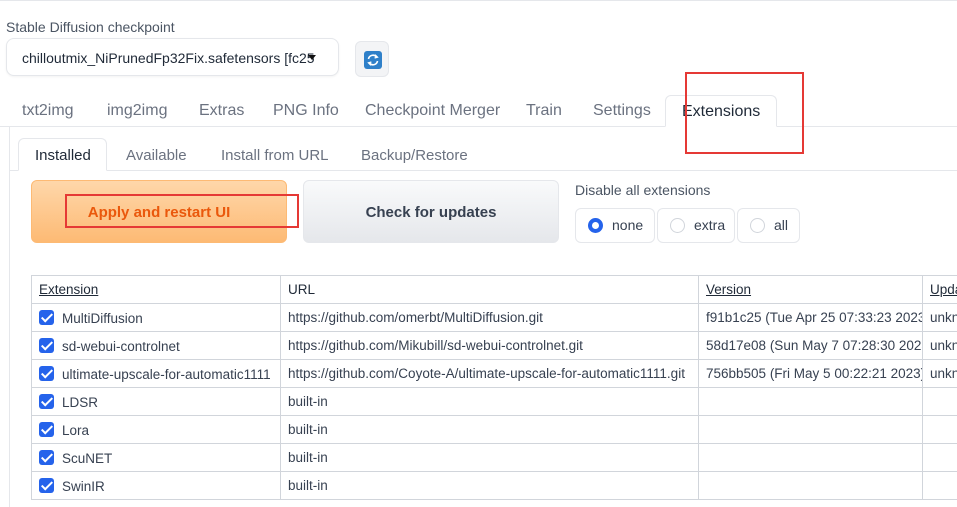 Image resolution: width=957 pixels, height=507 pixels. I want to click on table-row: LDSR built-in, so click(494, 402).